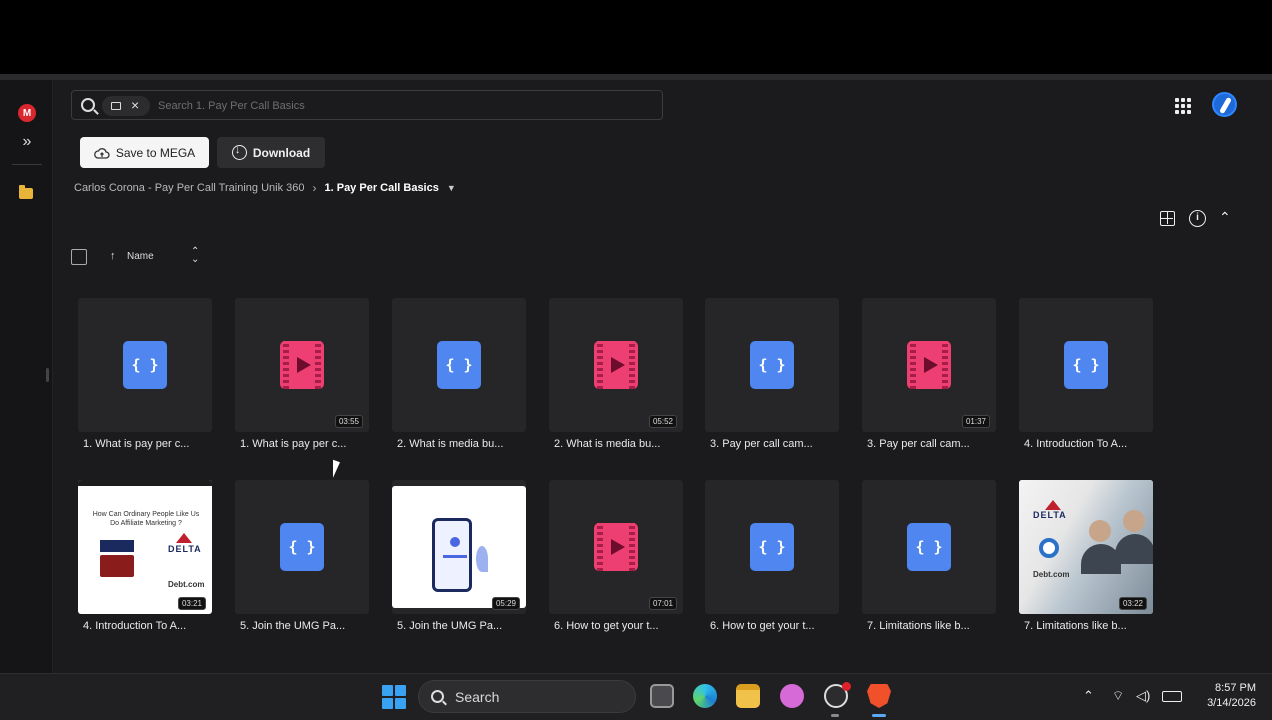 The width and height of the screenshot is (1272, 720). What do you see at coordinates (398, 106) in the screenshot?
I see `search-input` at bounding box center [398, 106].